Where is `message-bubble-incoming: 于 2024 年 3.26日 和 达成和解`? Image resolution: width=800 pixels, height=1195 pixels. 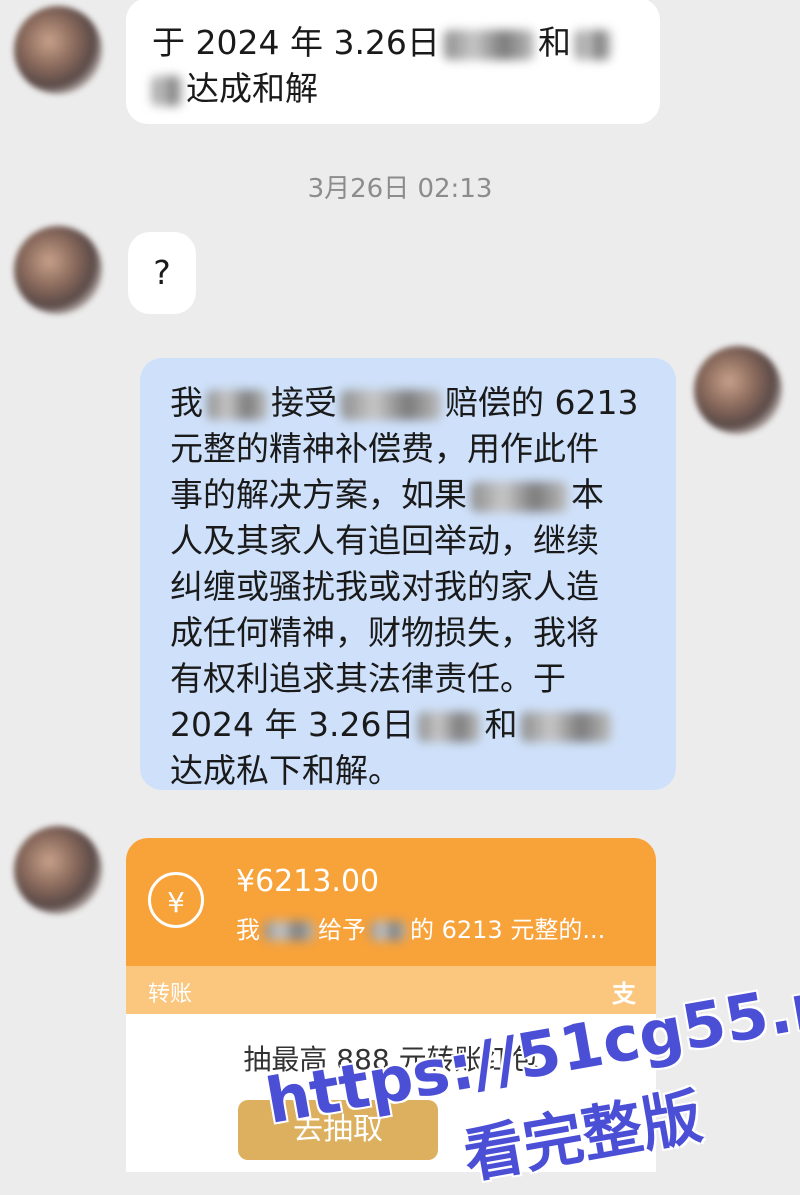 message-bubble-incoming: 于 2024 年 3.26日 和 达成和解 is located at coordinates (393, 62).